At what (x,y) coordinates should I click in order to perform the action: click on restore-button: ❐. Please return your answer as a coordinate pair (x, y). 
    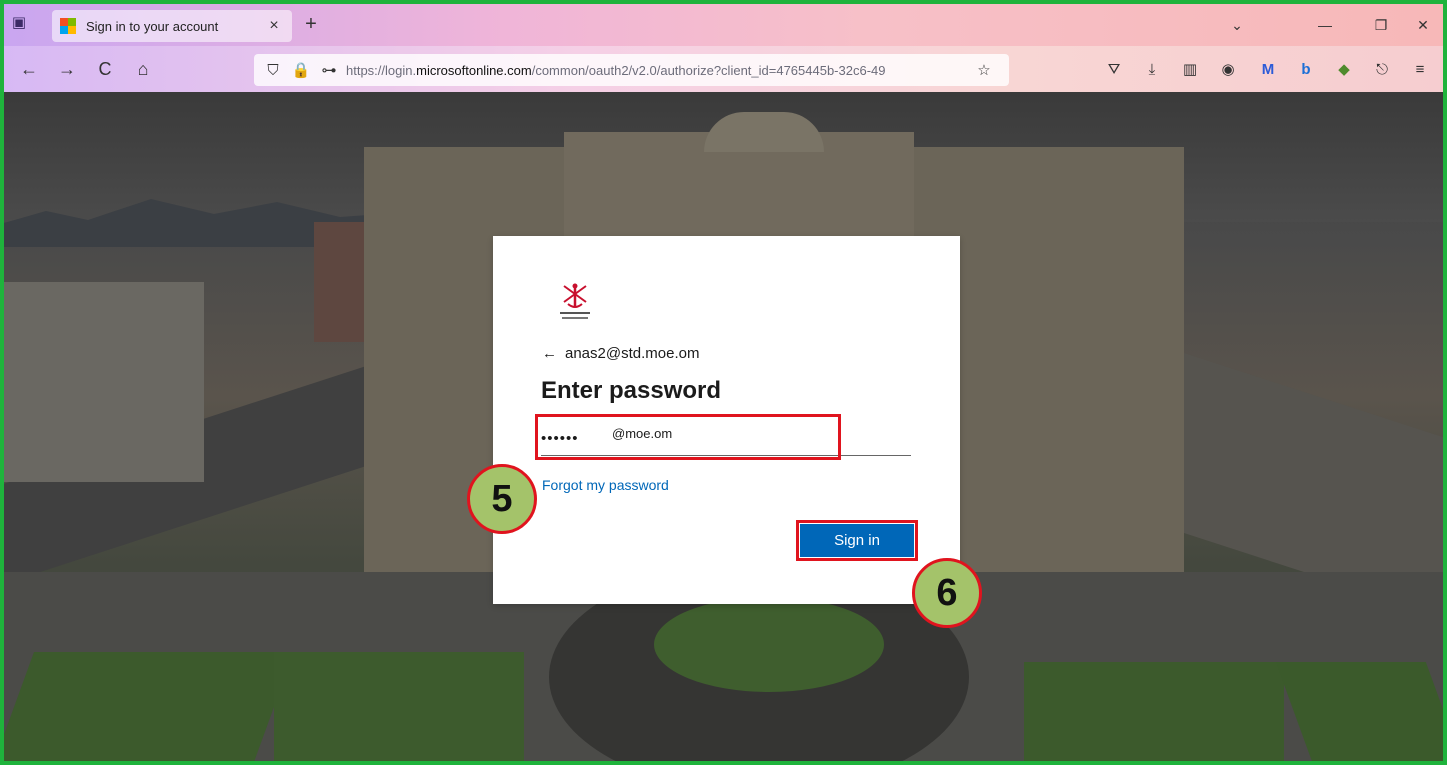
    Looking at the image, I should click on (1381, 25).